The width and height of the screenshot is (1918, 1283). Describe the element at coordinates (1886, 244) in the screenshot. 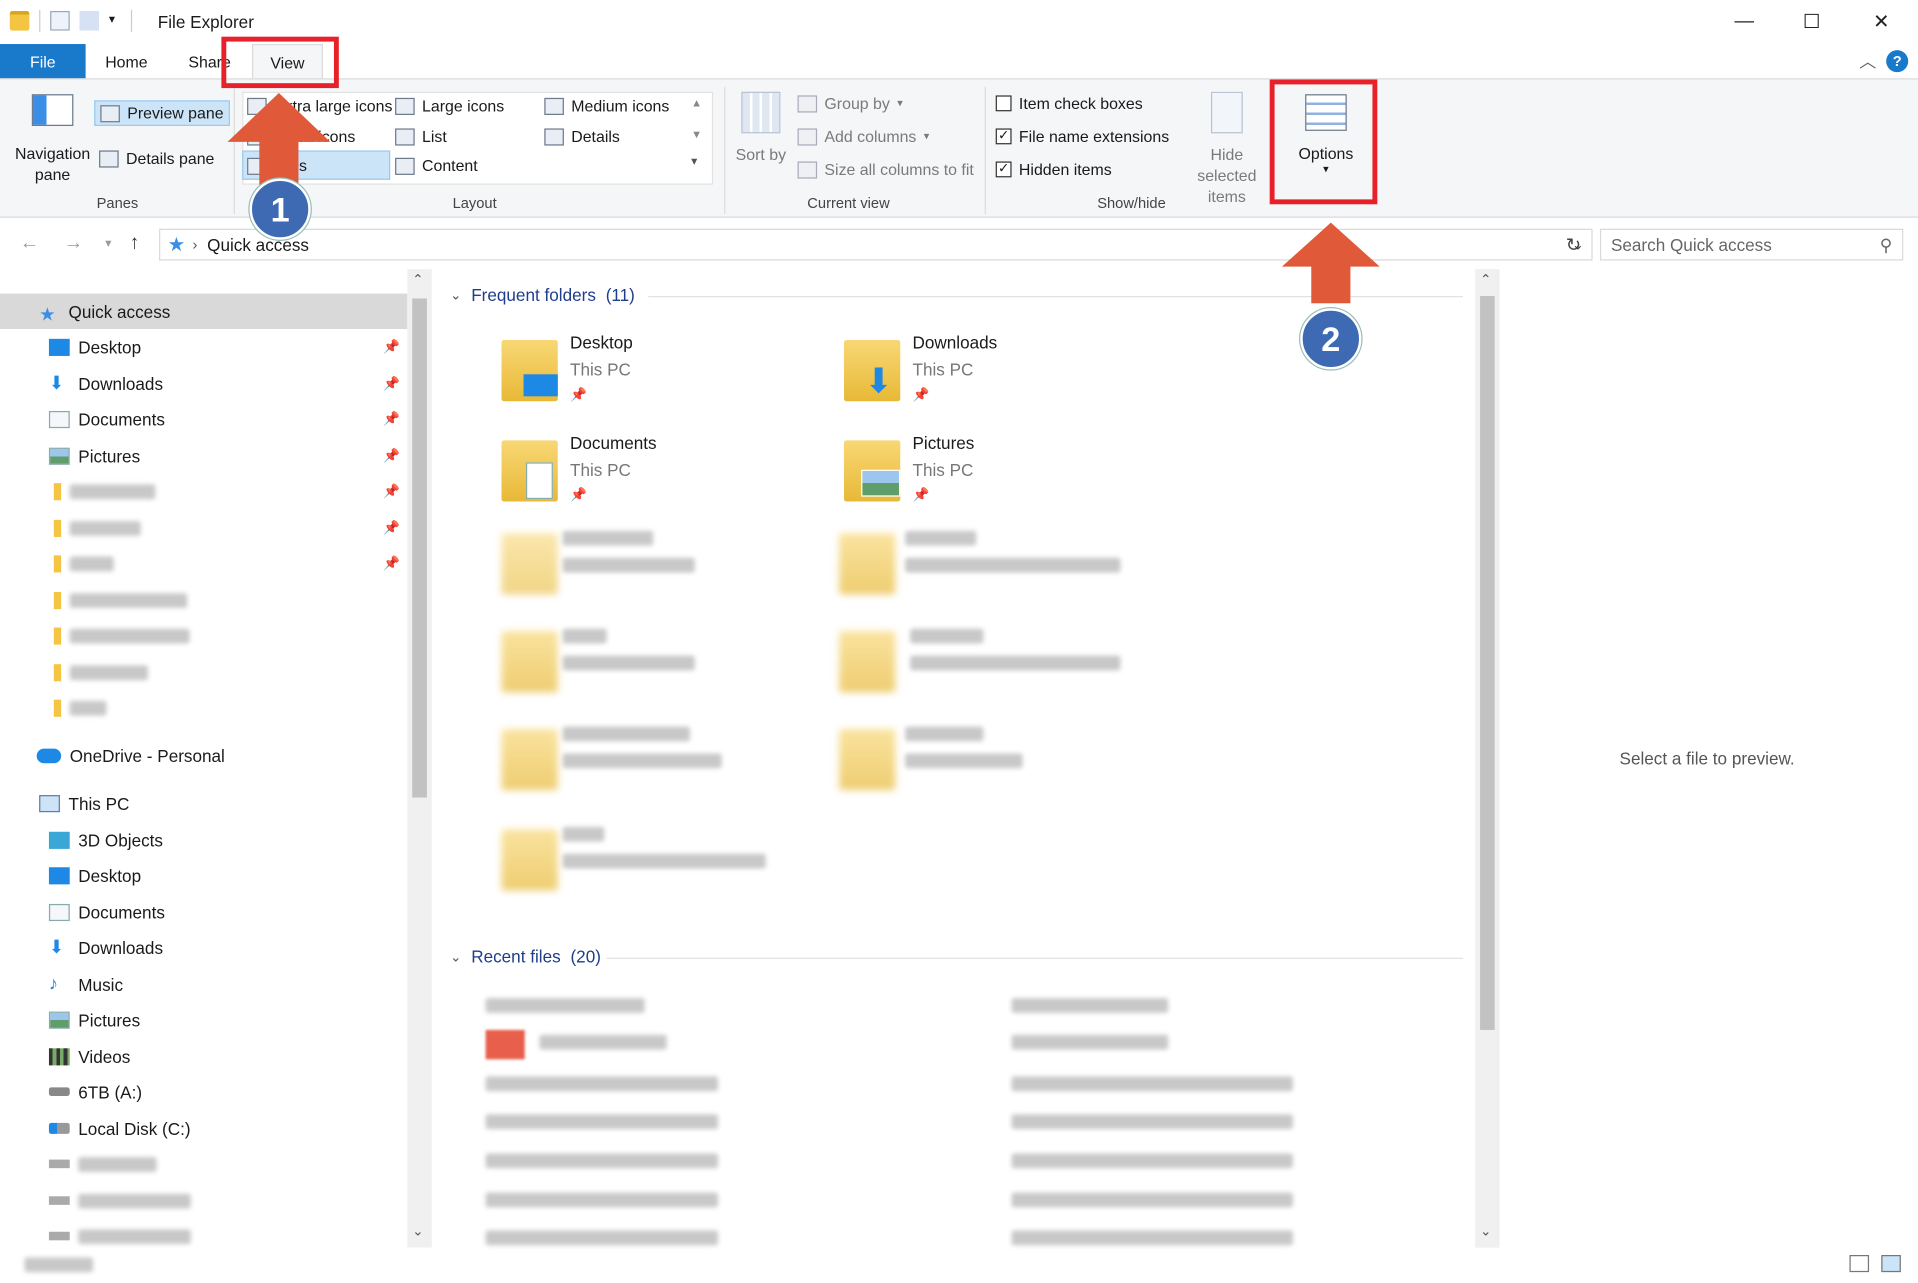

I see `search-icon: ⚲` at that location.